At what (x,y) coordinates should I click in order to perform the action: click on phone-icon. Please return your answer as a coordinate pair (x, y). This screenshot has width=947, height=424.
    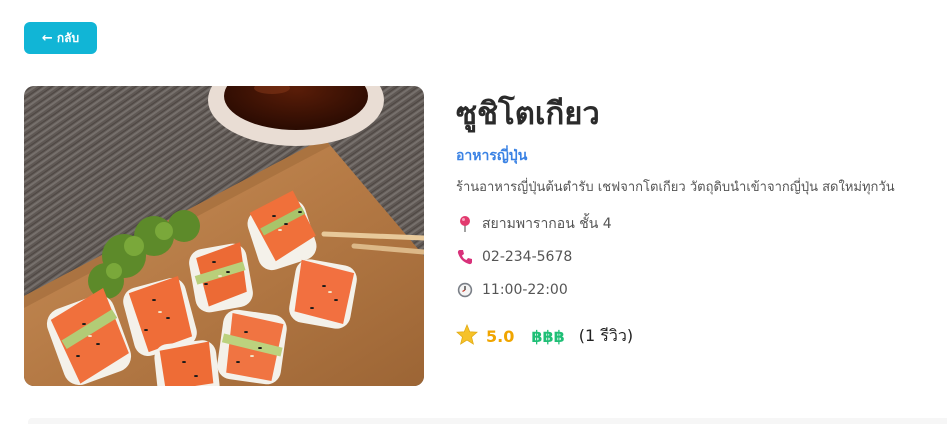
    Looking at the image, I should click on (465, 257).